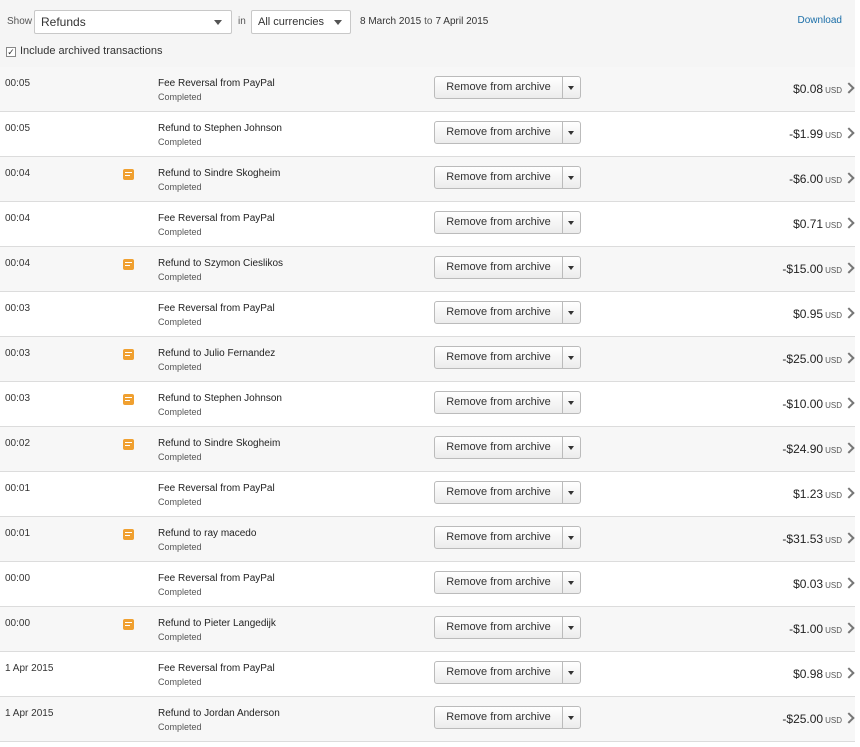  Describe the element at coordinates (803, 539) in the screenshot. I see `amount-value: -$31.53` at that location.